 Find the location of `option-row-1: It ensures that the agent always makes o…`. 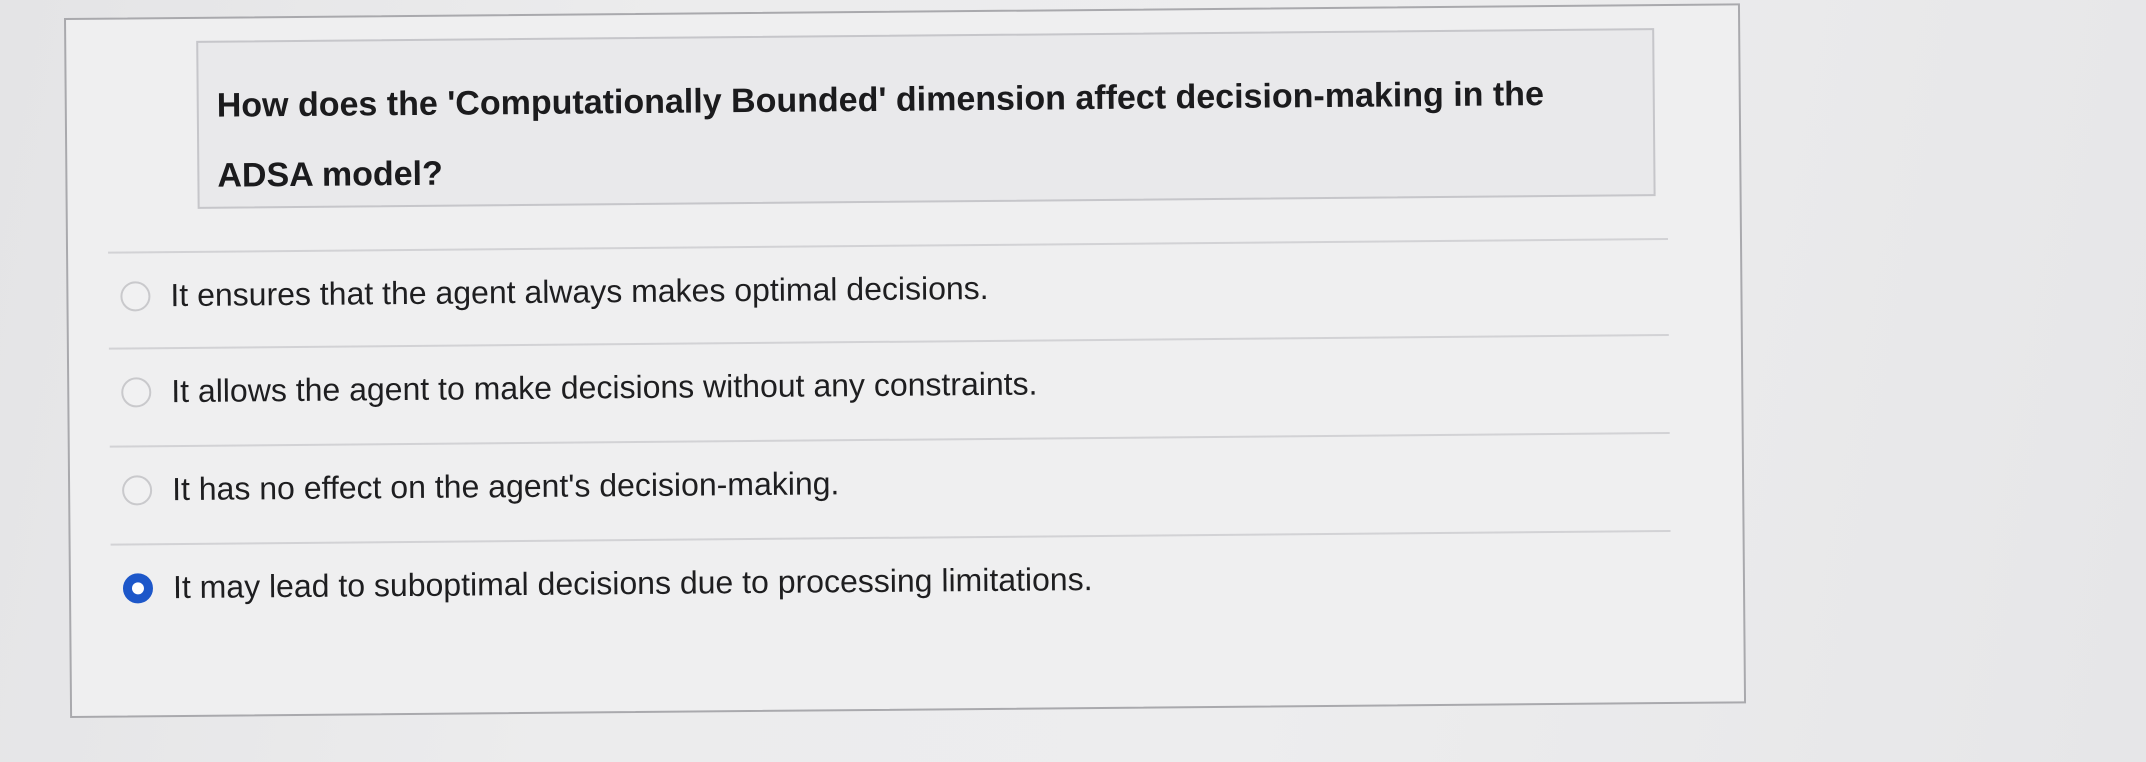

option-row-1: It ensures that the agent always makes o… is located at coordinates (888, 276).